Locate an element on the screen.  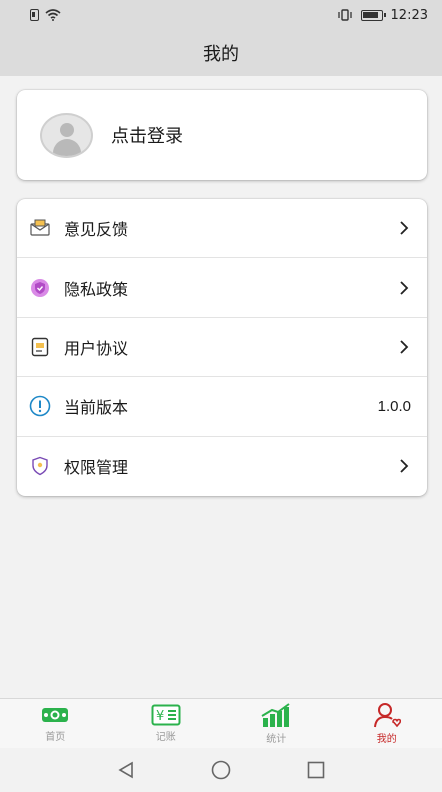
tab-label: 记账 is located at coordinates (165, 737).